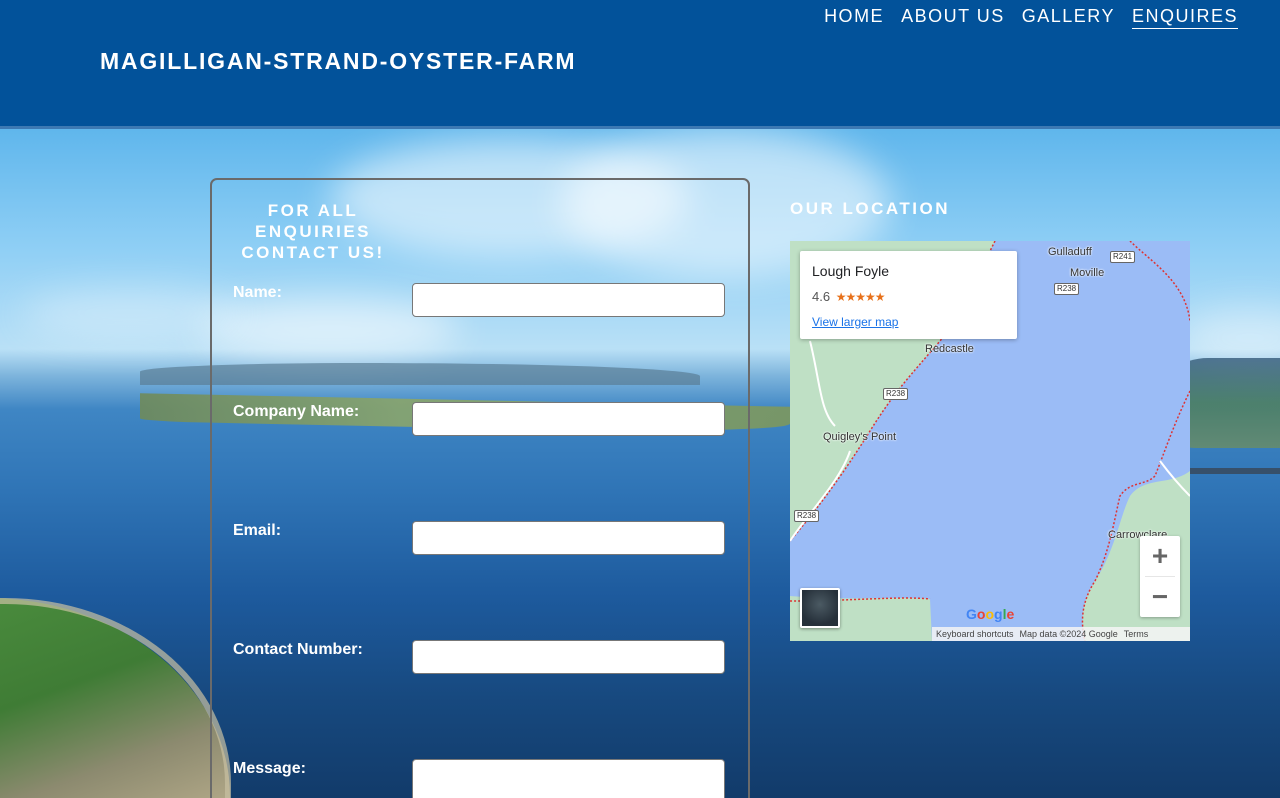 The image size is (1280, 798). Describe the element at coordinates (1068, 17) in the screenshot. I see `nav-gallery: GALLERY` at that location.